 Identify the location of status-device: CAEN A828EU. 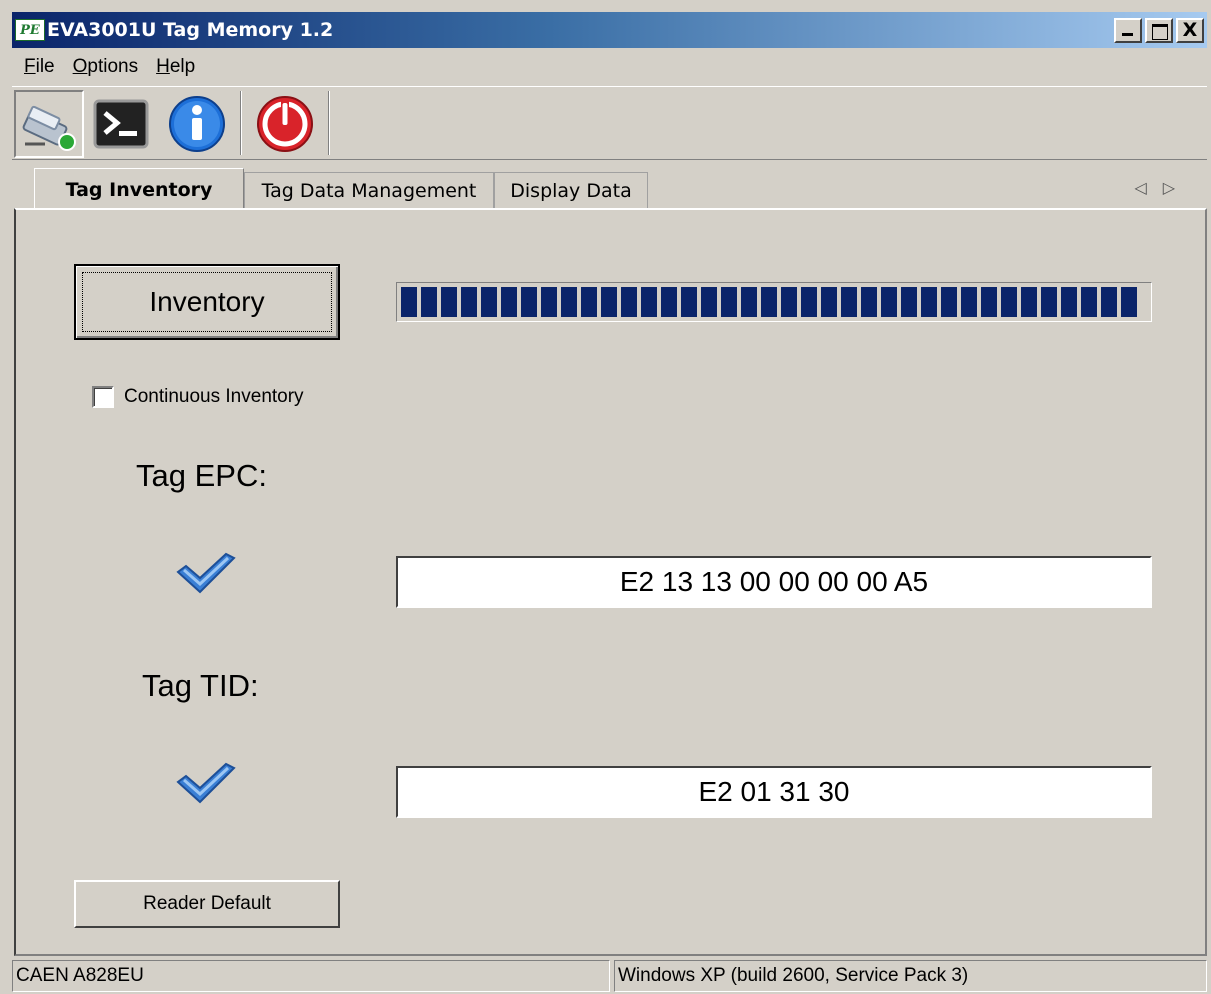
(311, 976).